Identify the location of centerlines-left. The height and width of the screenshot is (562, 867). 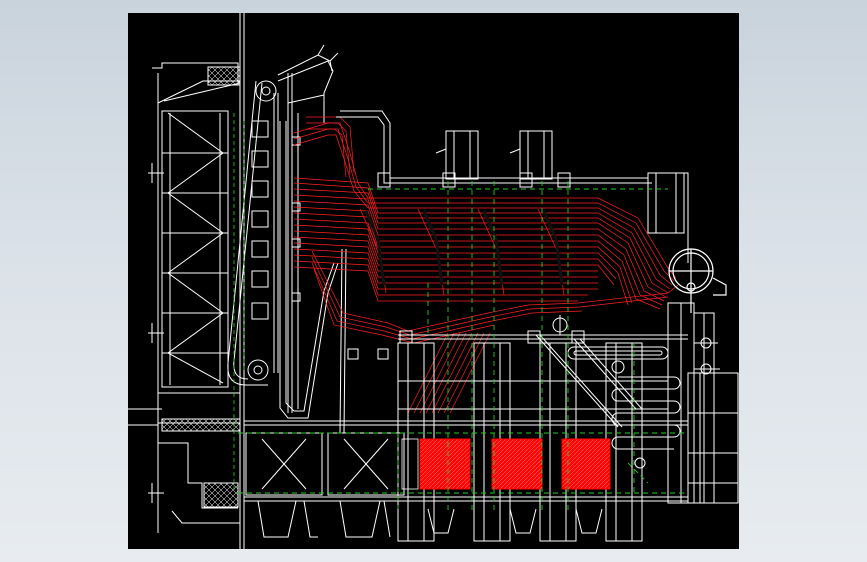
(239, 303).